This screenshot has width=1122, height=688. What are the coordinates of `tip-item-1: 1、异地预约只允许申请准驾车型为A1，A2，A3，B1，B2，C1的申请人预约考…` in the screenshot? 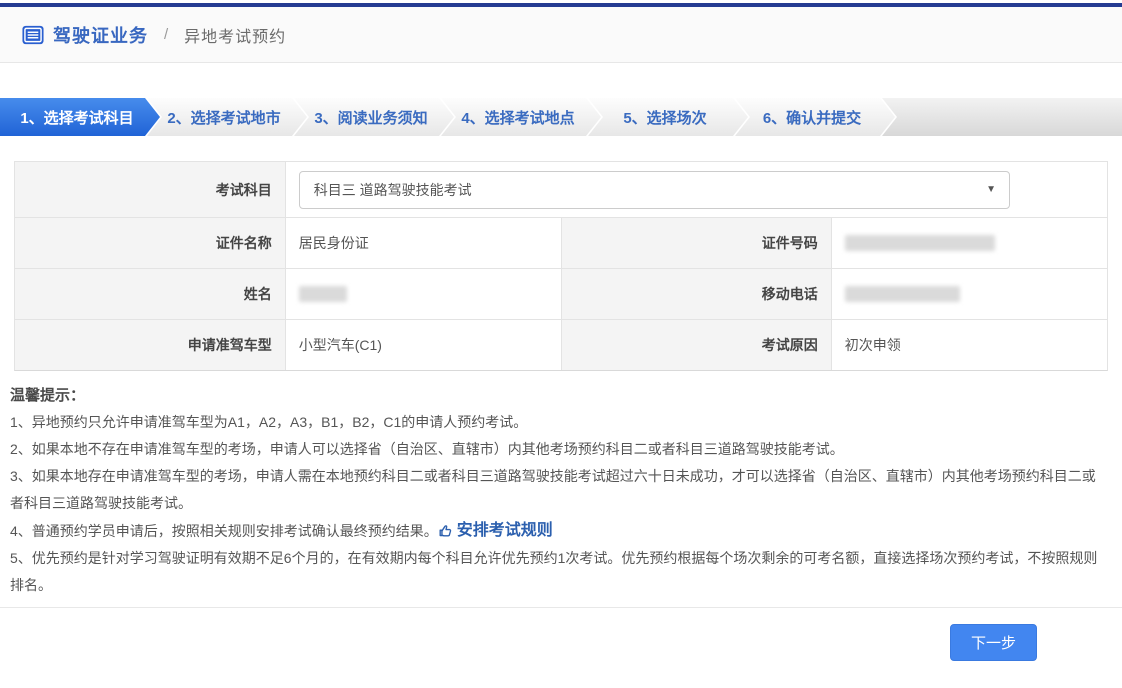 It's located at (269, 422).